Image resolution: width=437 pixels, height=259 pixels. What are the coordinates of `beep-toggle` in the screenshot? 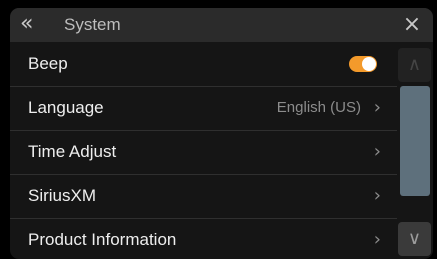 It's located at (363, 64).